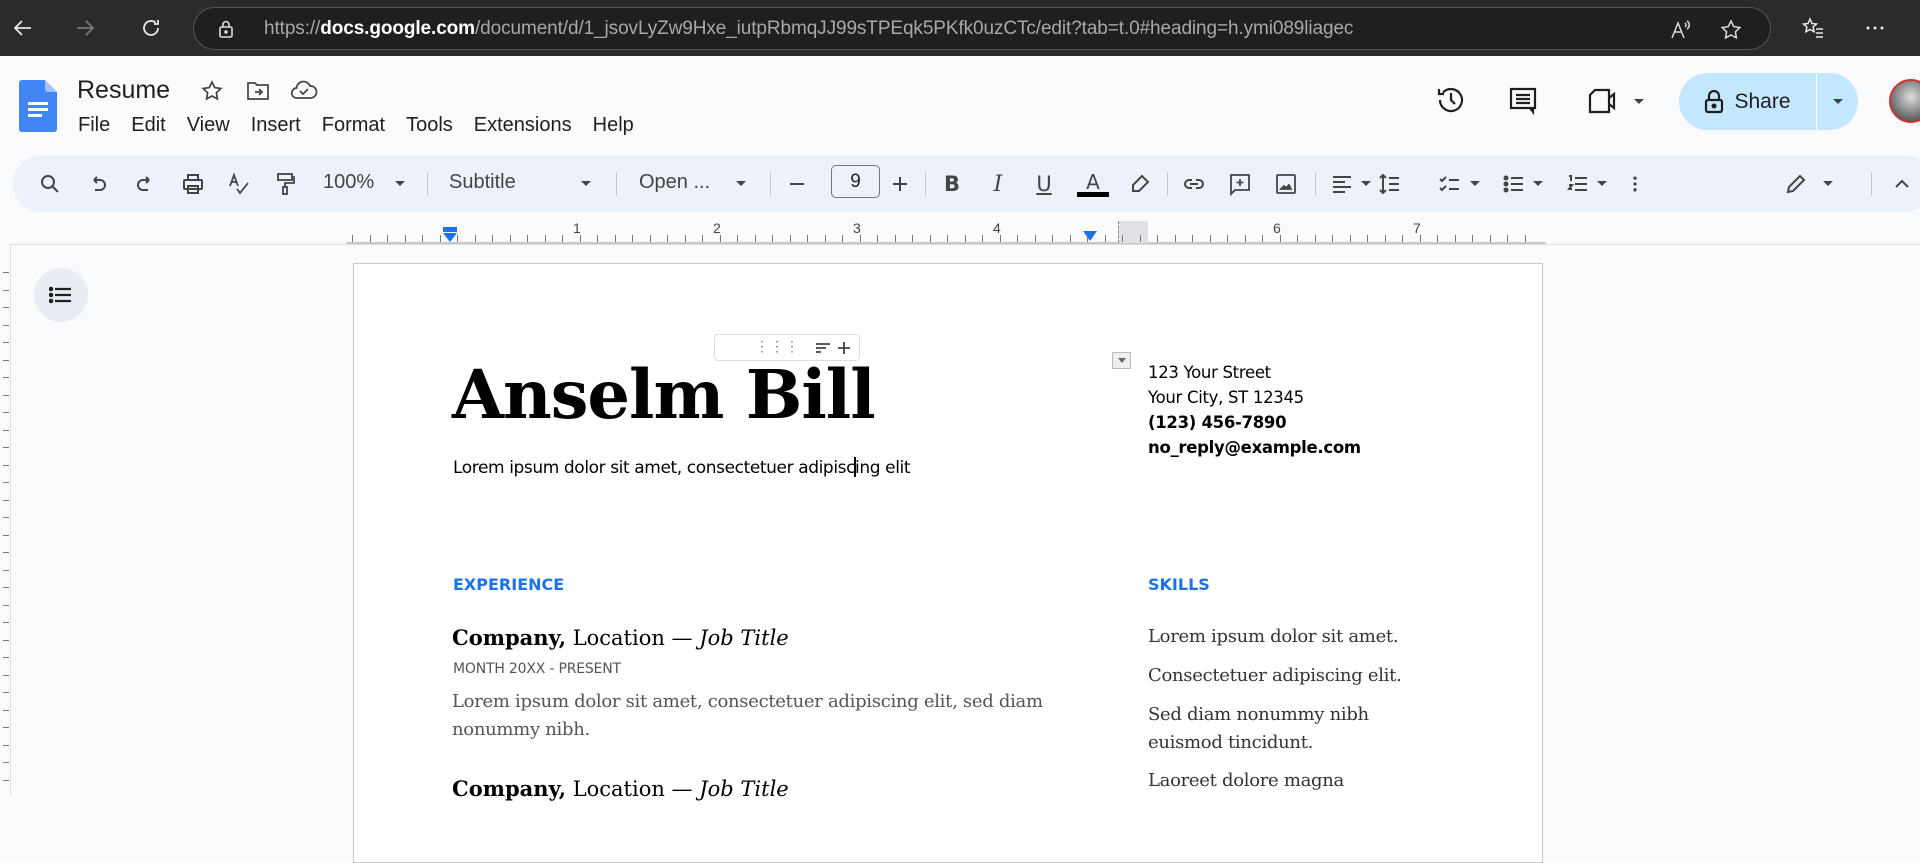  I want to click on sort-icon, so click(823, 348).